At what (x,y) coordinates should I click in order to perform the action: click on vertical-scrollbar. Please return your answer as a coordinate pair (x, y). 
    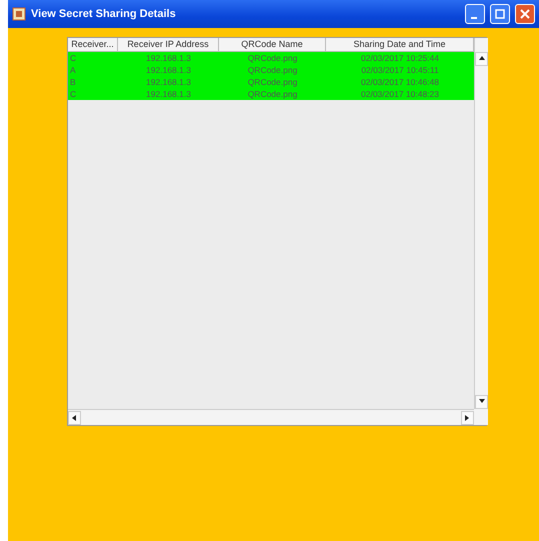
    Looking at the image, I should click on (481, 223).